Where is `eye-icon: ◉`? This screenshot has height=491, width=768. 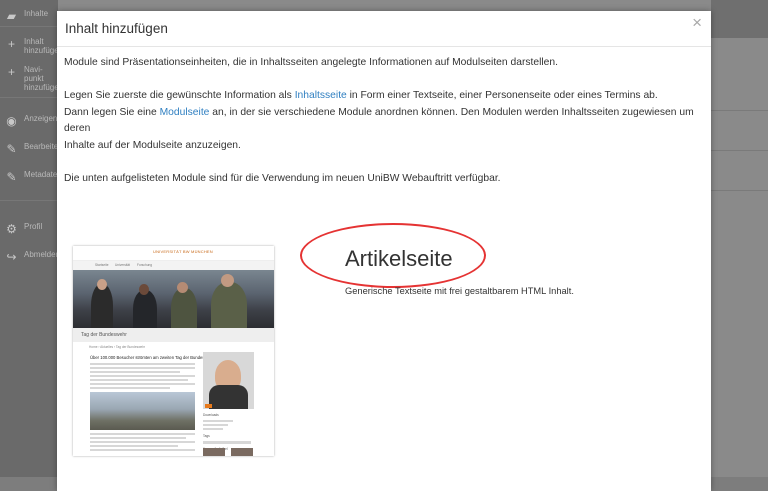
eye-icon: ◉ is located at coordinates (11, 121).